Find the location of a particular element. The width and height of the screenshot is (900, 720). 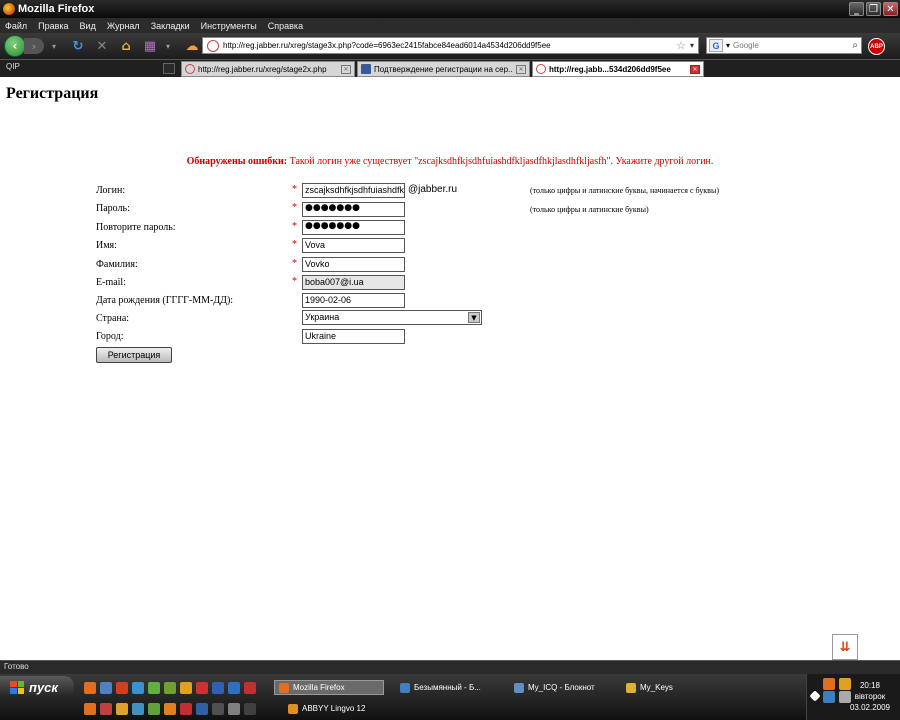

tray-arrow-icon is located at coordinates (815, 696).